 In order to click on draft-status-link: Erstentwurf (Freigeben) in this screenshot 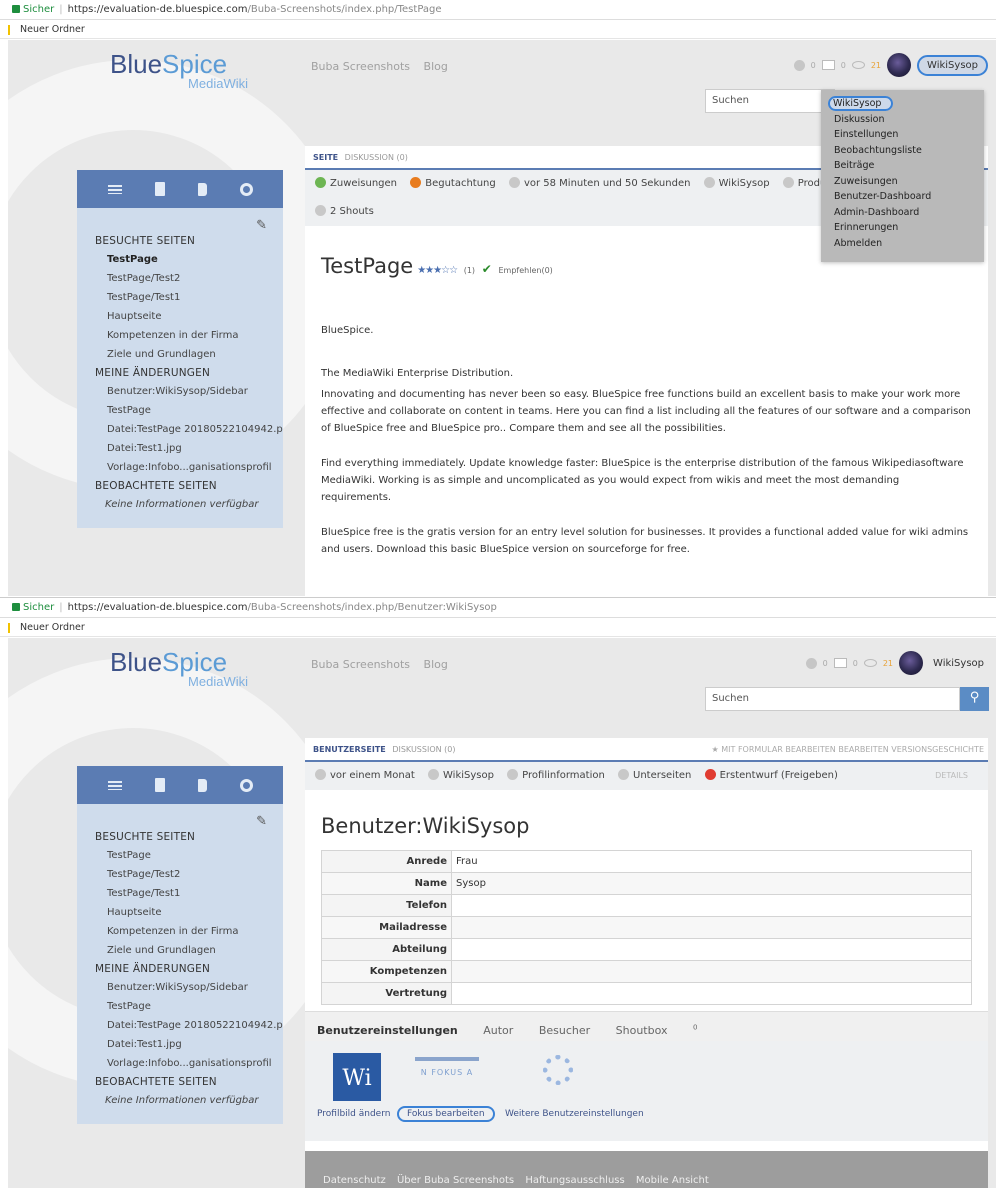, I will do `click(771, 776)`.